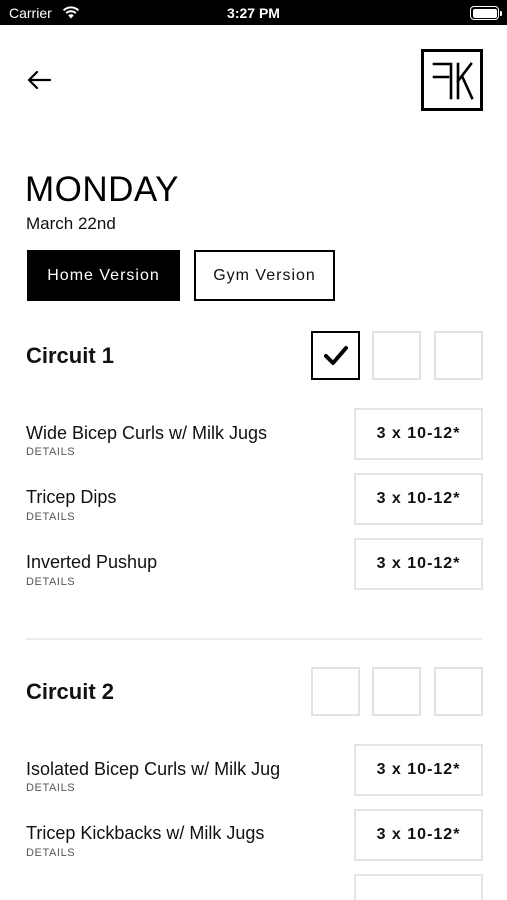 The height and width of the screenshot is (900, 507). What do you see at coordinates (103, 275) in the screenshot?
I see `home-version-button: Home Version` at bounding box center [103, 275].